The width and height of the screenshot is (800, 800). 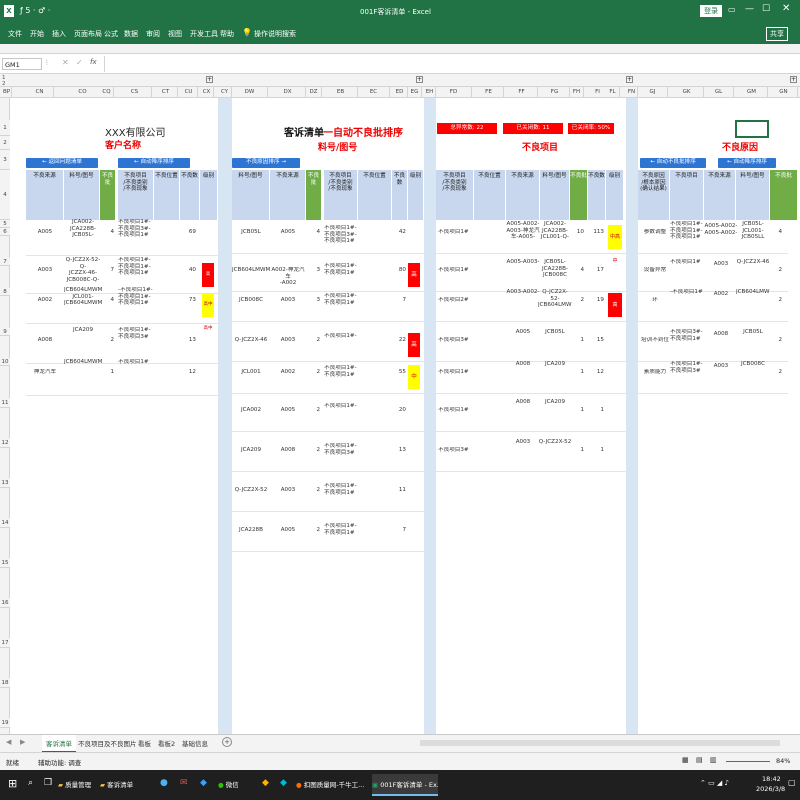 I want to click on tab-file: 文件, so click(x=15, y=34).